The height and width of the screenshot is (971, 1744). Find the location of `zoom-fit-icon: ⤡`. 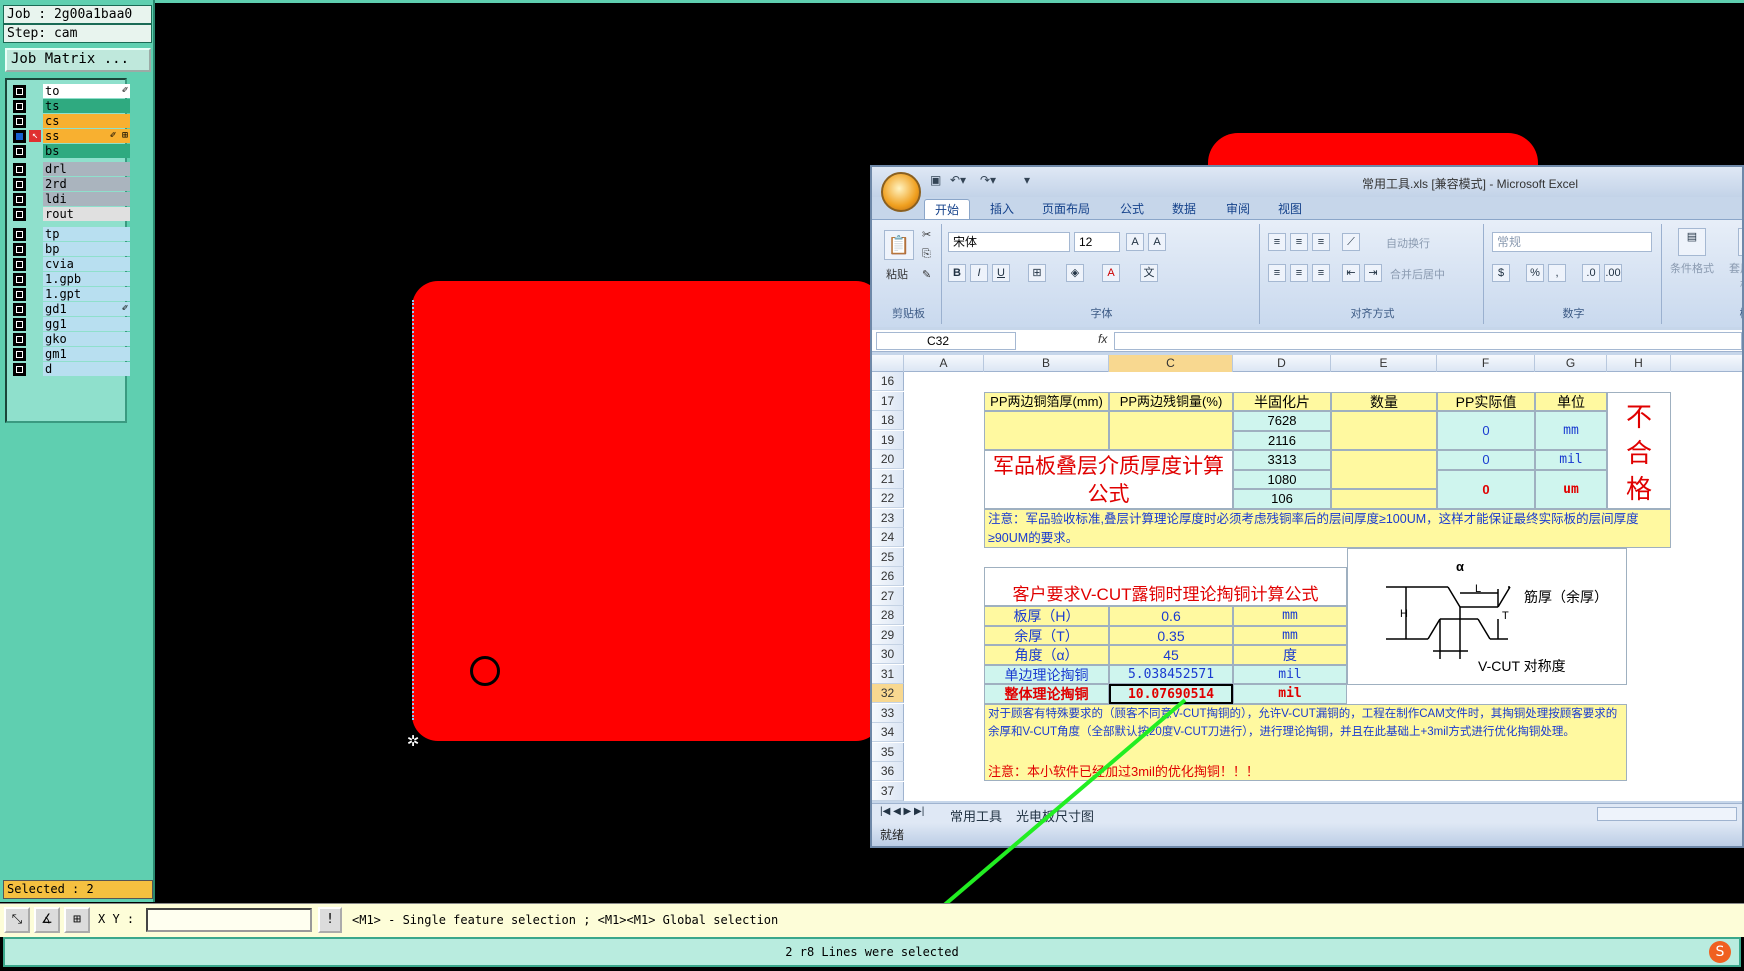

zoom-fit-icon: ⤡ is located at coordinates (17, 920).